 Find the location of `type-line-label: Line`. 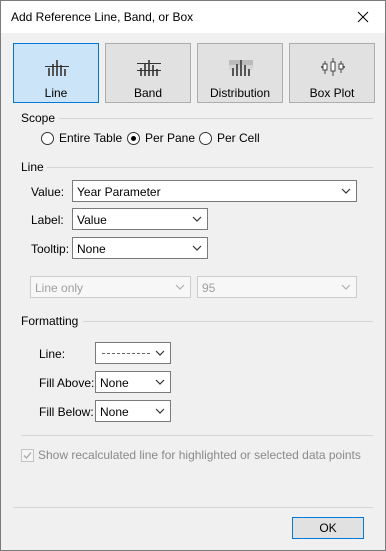

type-line-label: Line is located at coordinates (56, 93).